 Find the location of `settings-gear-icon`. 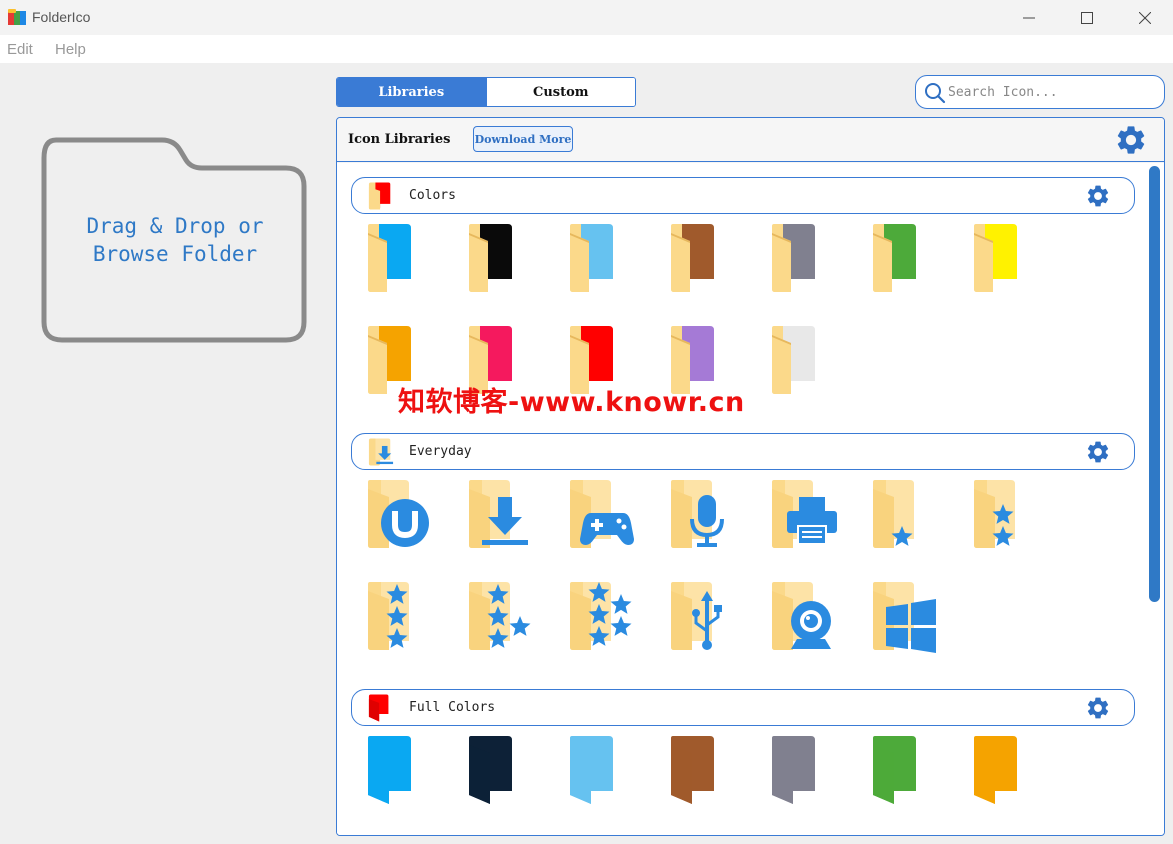

settings-gear-icon is located at coordinates (1131, 140).